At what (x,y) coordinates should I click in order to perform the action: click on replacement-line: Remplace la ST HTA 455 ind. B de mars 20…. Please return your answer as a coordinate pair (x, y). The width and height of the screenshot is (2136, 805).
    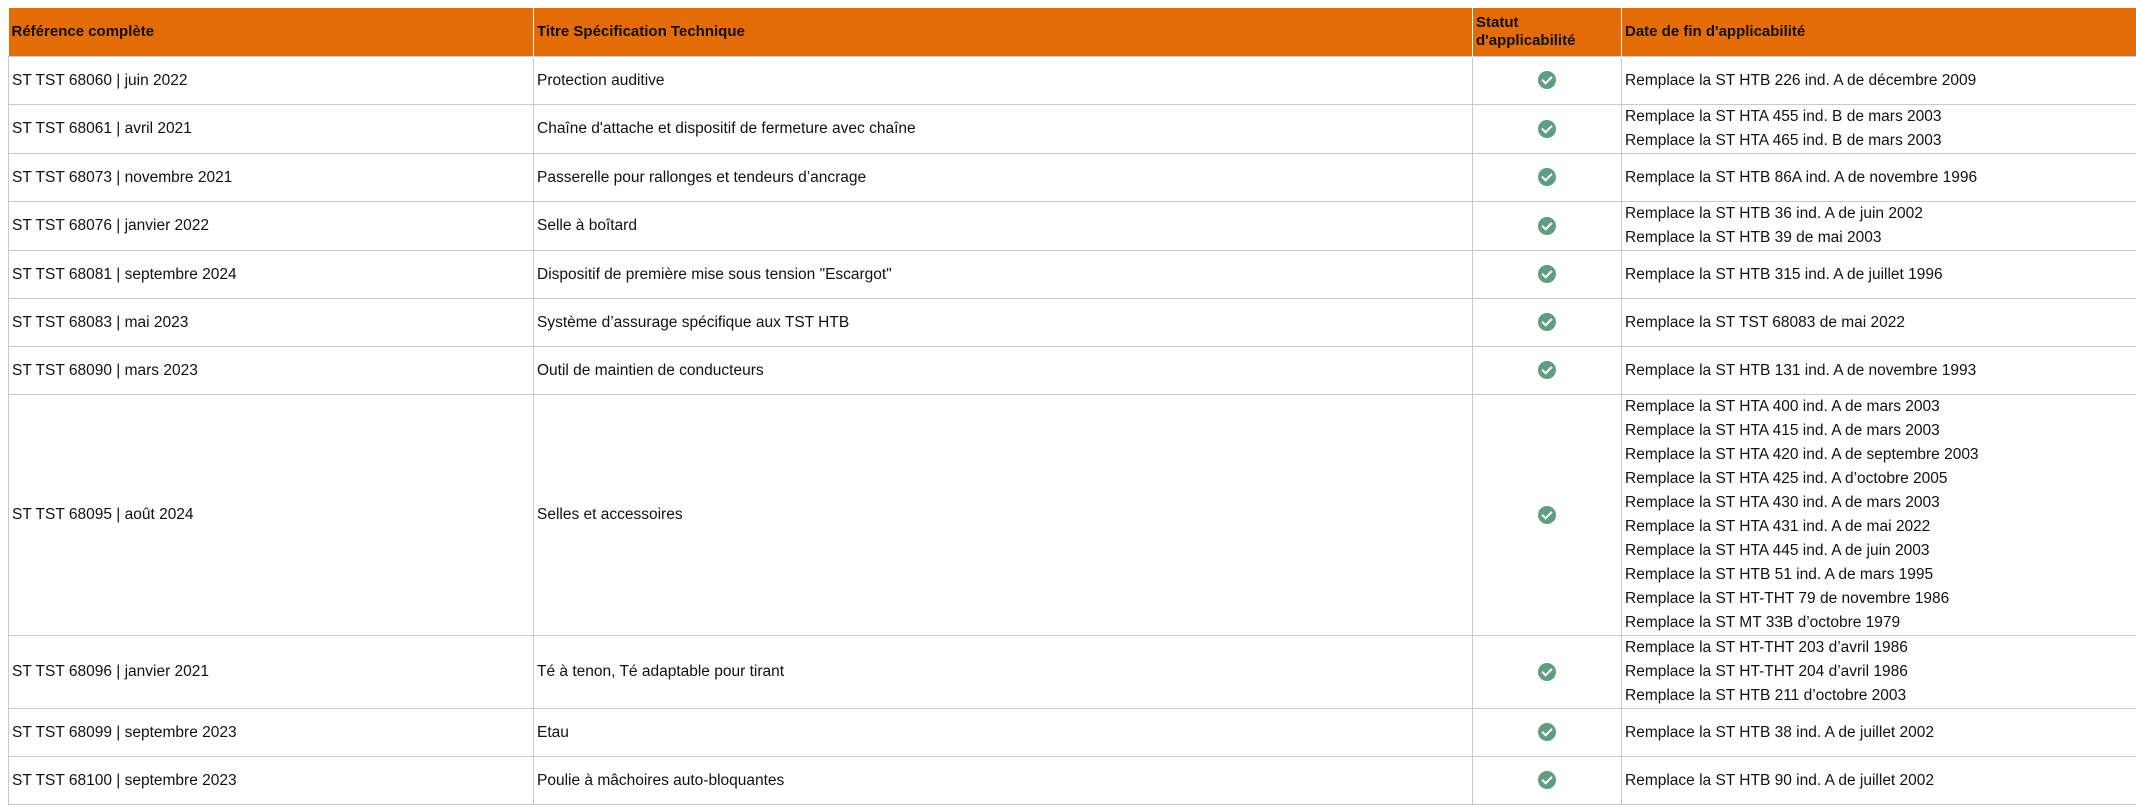
    Looking at the image, I should click on (1880, 117).